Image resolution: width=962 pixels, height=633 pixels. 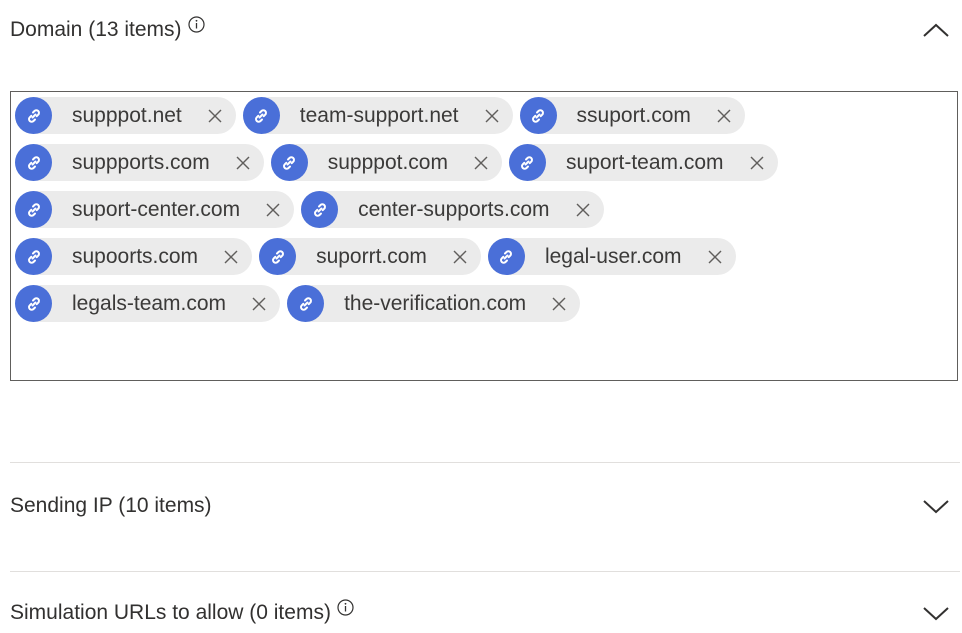 I want to click on domain-chip: ssuport.com, so click(x=632, y=115).